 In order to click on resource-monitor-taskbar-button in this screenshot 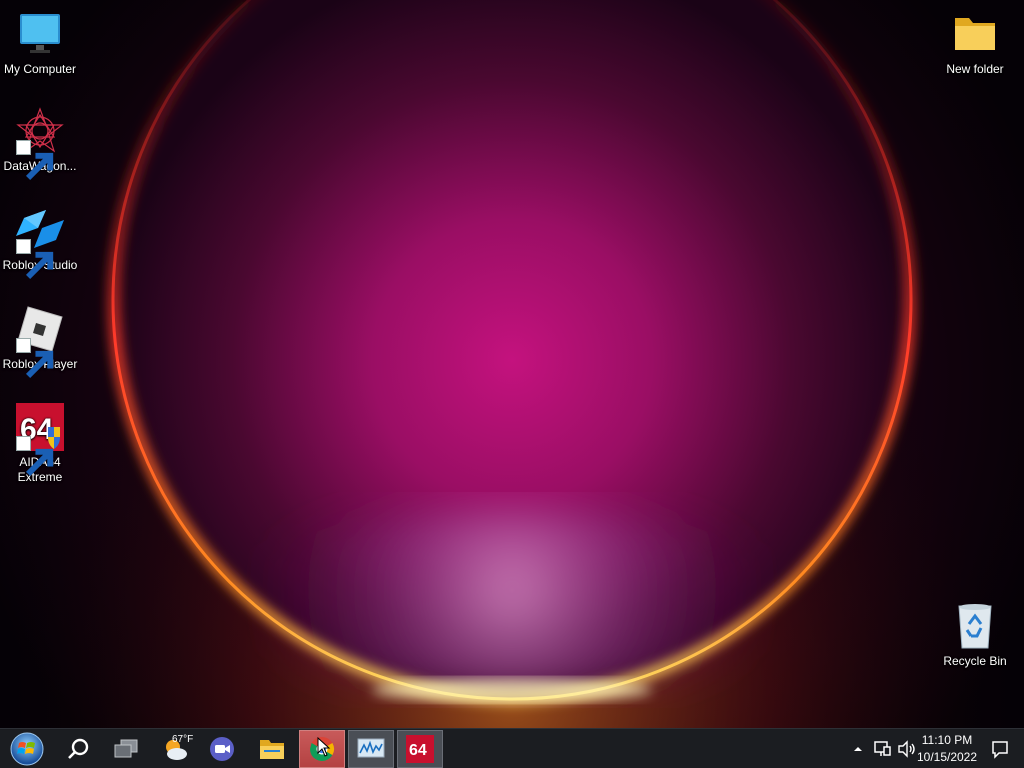, I will do `click(371, 749)`.